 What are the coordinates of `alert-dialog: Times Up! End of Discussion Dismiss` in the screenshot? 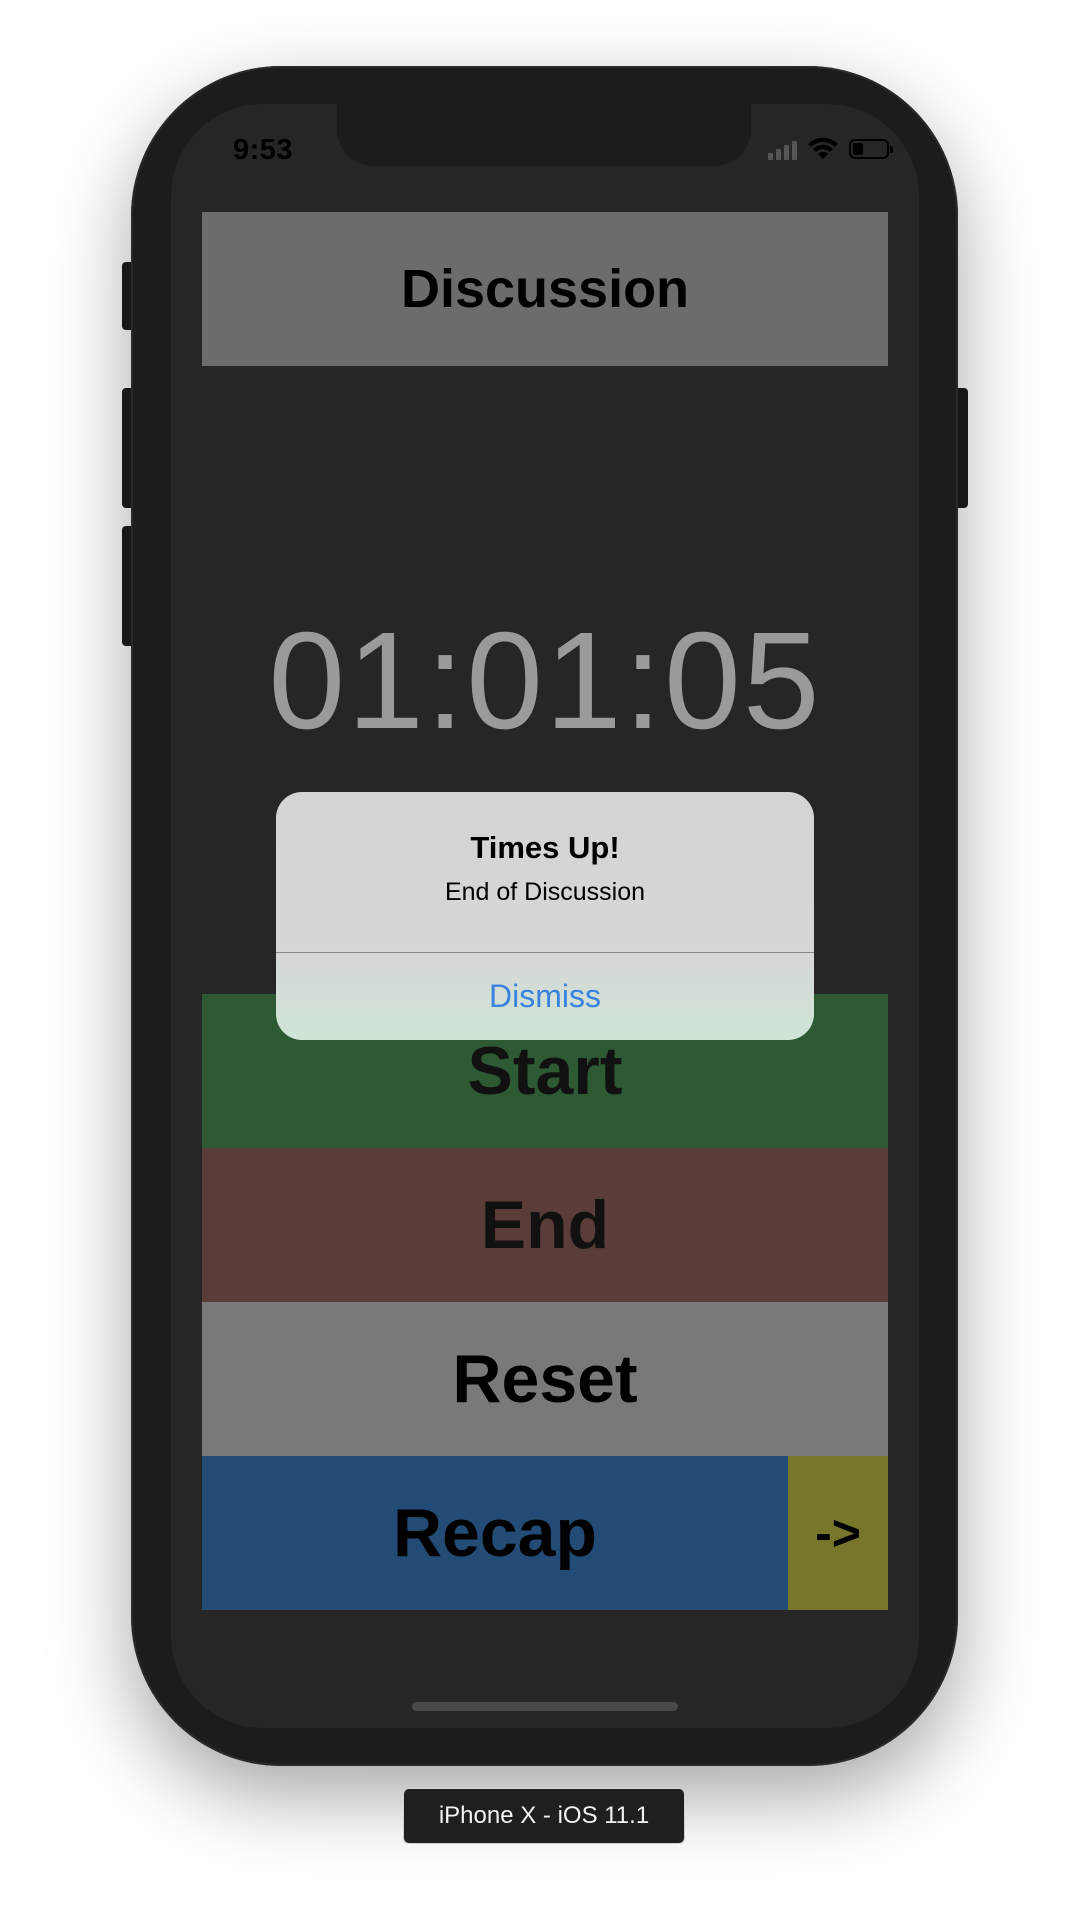 It's located at (545, 916).